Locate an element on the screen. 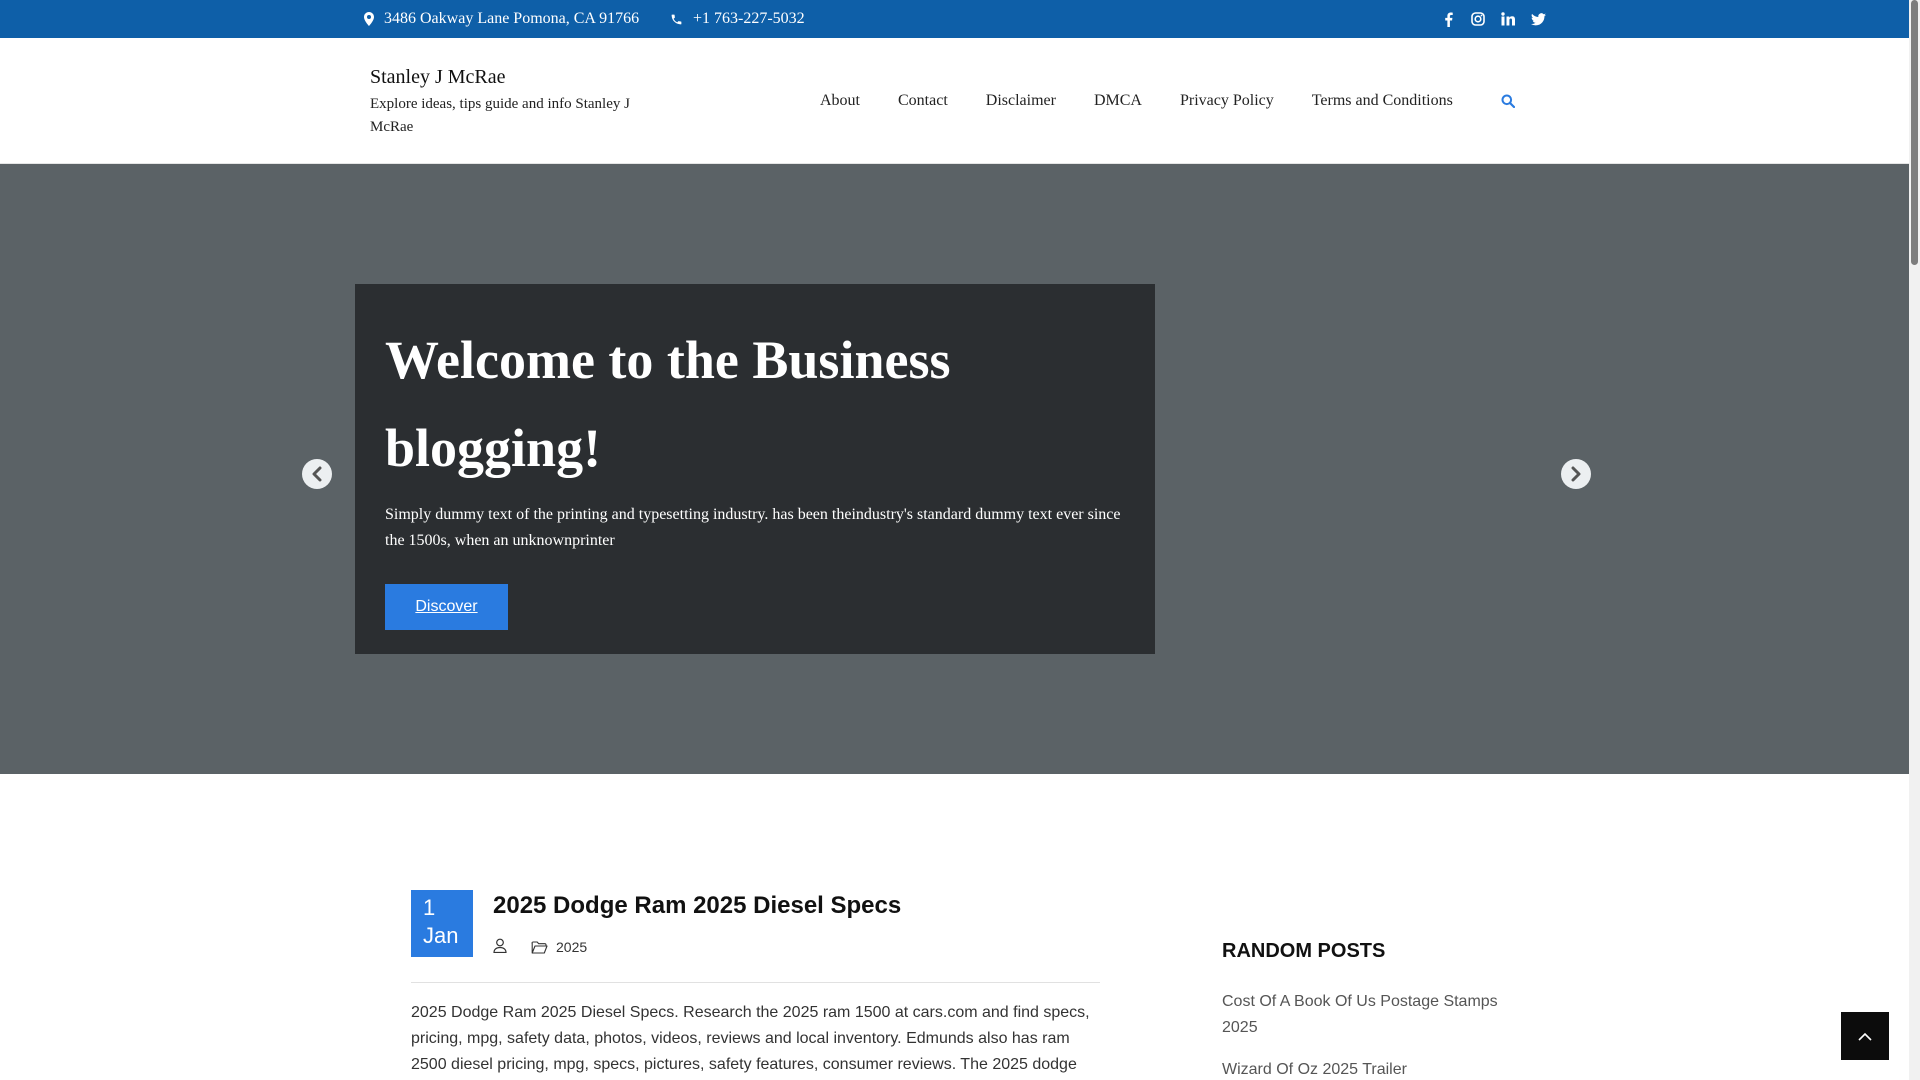 Image resolution: width=1920 pixels, height=1080 pixels. instagram-icon is located at coordinates (1478, 19).